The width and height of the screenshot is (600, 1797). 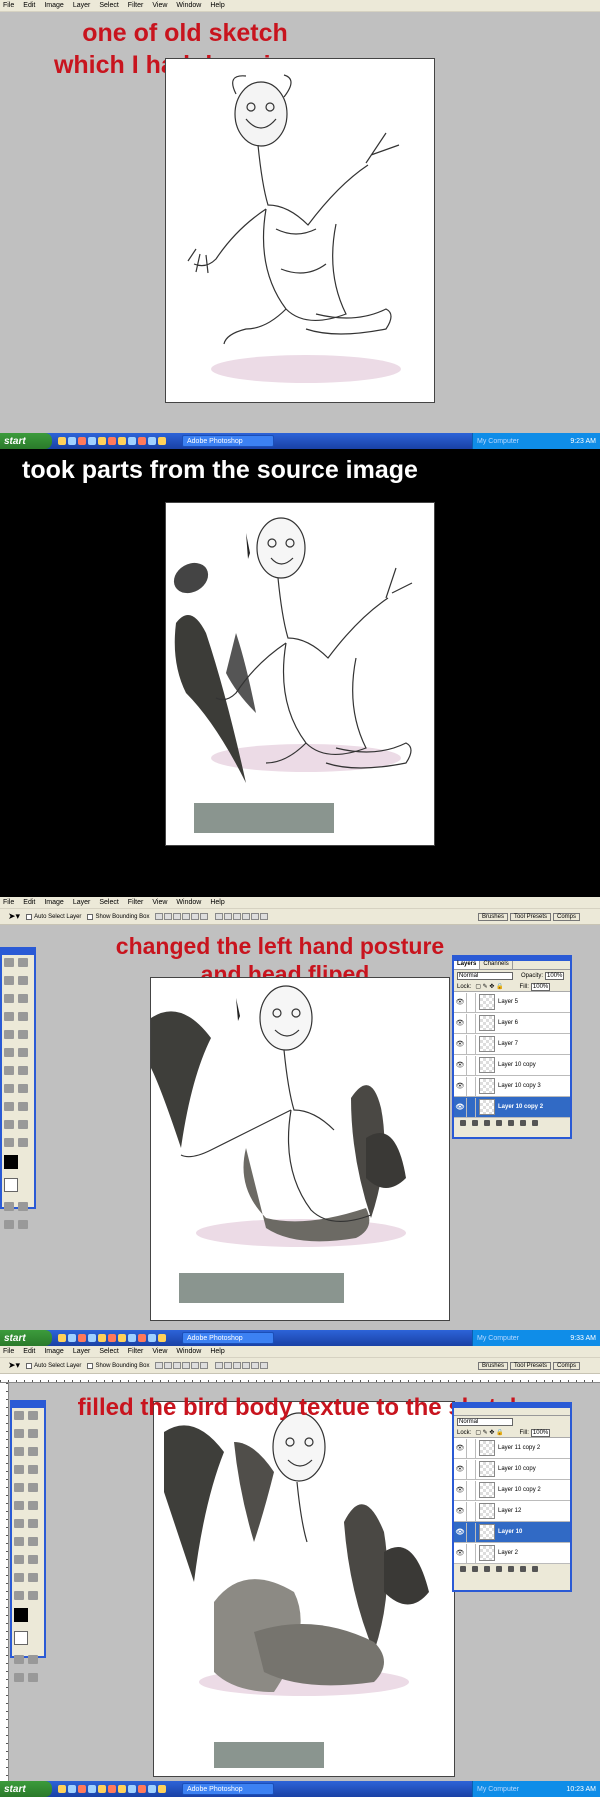 I want to click on layer-row-selected: 👁 Layer 10 copy 2, so click(x=512, y=1107).